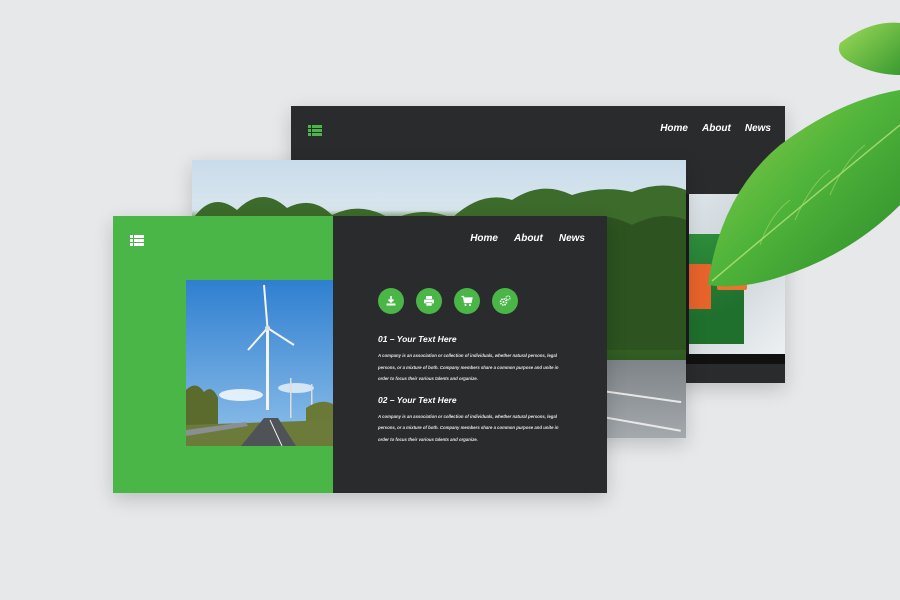 This screenshot has height=600, width=900. I want to click on settings-button, so click(505, 301).